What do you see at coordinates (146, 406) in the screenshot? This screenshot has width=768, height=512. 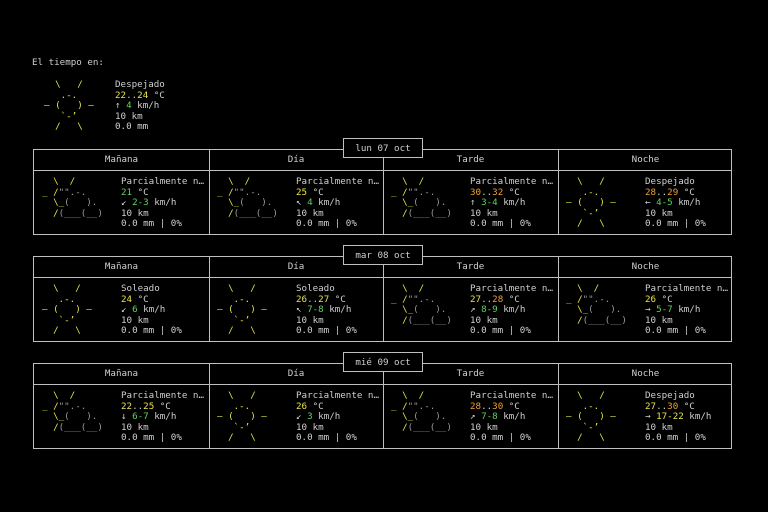 I see `temperature: 22..25 °C` at bounding box center [146, 406].